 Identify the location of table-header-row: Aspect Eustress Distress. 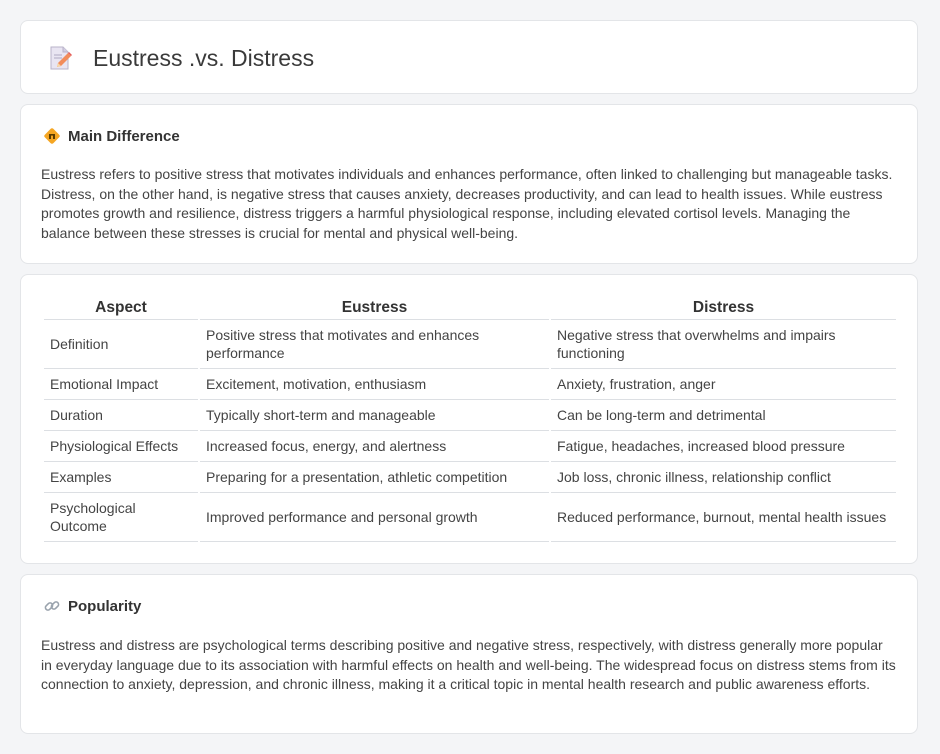
(470, 308).